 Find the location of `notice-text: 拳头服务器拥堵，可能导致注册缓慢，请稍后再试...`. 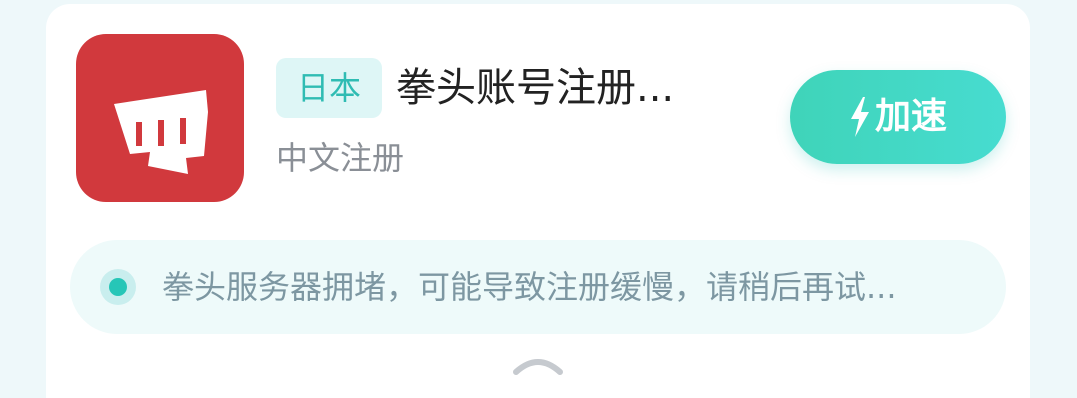

notice-text: 拳头服务器拥堵，可能导致注册缓慢，请稍后再试... is located at coordinates (529, 287).